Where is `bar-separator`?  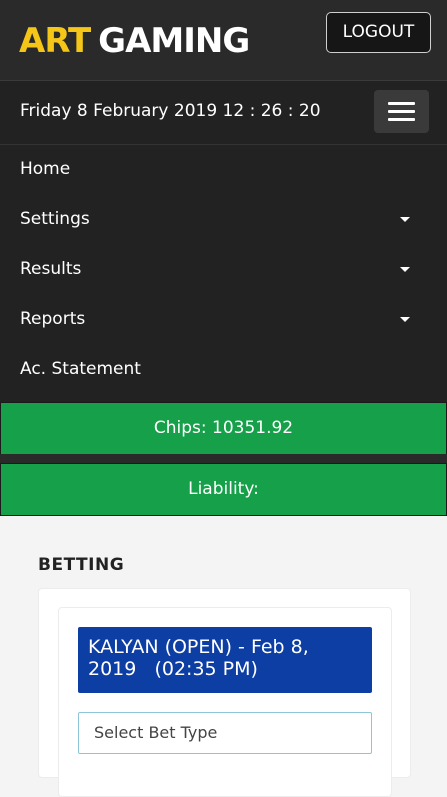 bar-separator is located at coordinates (223, 458).